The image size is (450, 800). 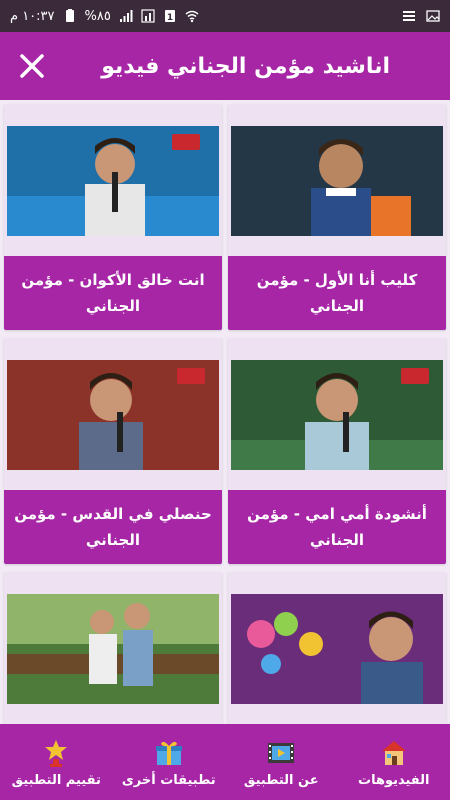 I want to click on nav-label: الفيديوهات, so click(x=394, y=780).